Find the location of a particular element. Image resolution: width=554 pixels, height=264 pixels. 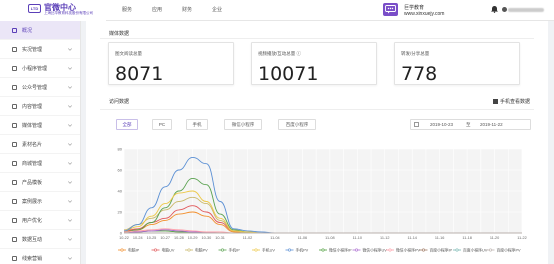

account-site: www.xinxuejy.com is located at coordinates (424, 14).